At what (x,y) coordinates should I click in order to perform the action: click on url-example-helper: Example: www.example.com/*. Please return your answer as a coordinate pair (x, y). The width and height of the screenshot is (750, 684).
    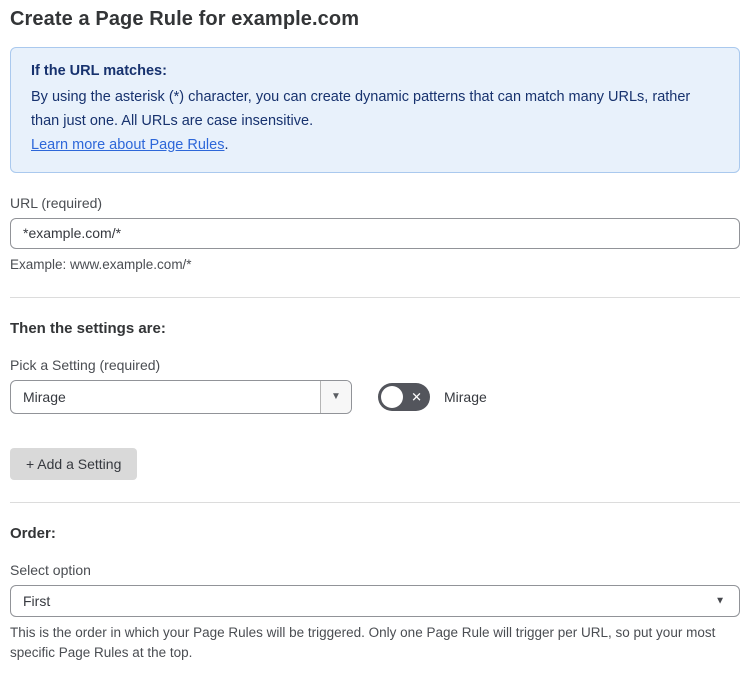
    Looking at the image, I should click on (101, 264).